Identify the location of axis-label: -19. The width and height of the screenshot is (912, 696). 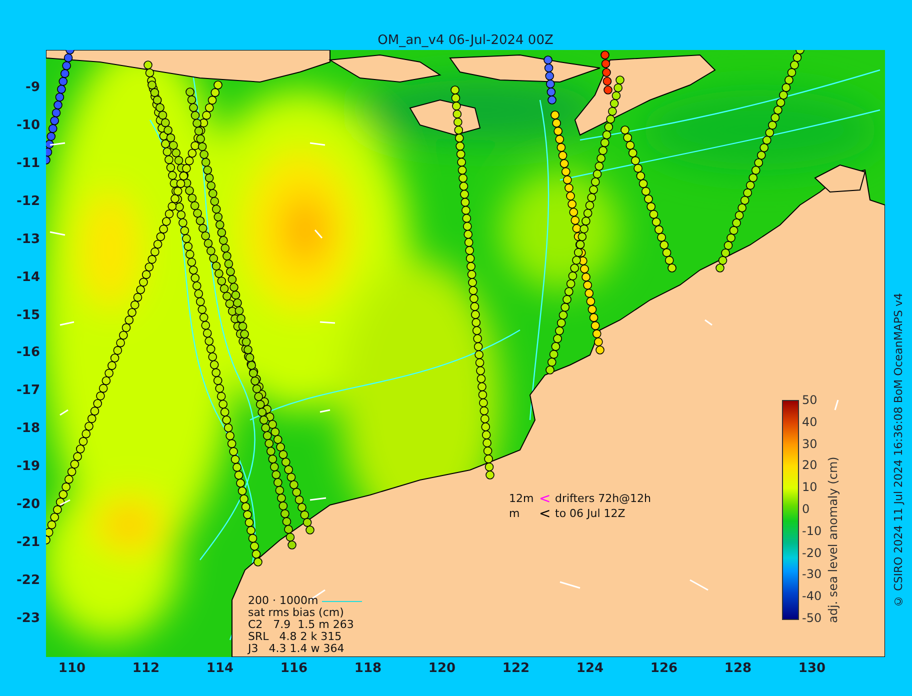
(28, 467).